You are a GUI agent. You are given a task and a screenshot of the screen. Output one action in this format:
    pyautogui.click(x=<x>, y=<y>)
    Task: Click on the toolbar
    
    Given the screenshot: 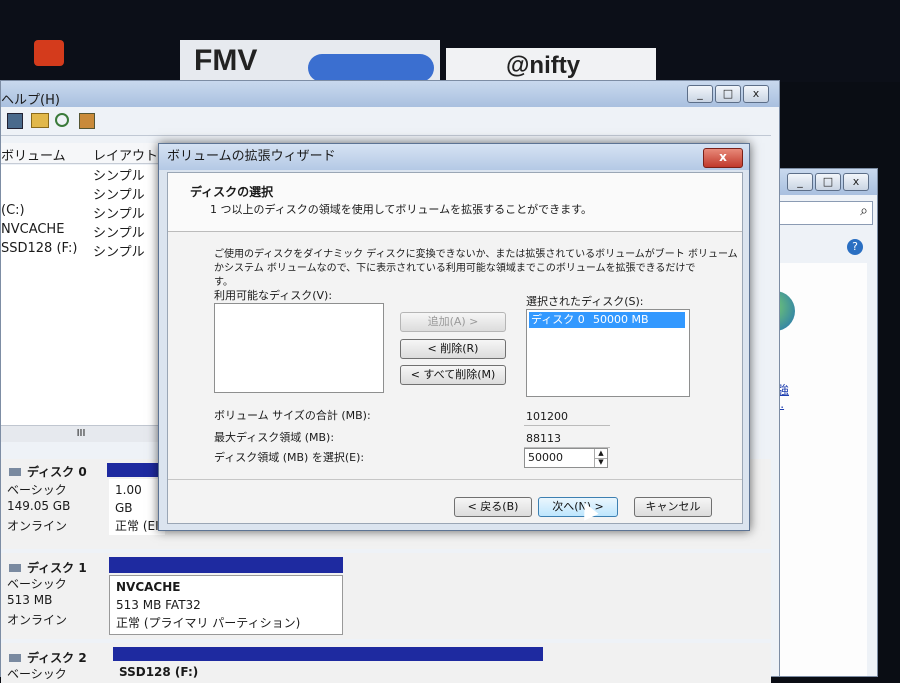 What is the action you would take?
    pyautogui.click(x=386, y=122)
    